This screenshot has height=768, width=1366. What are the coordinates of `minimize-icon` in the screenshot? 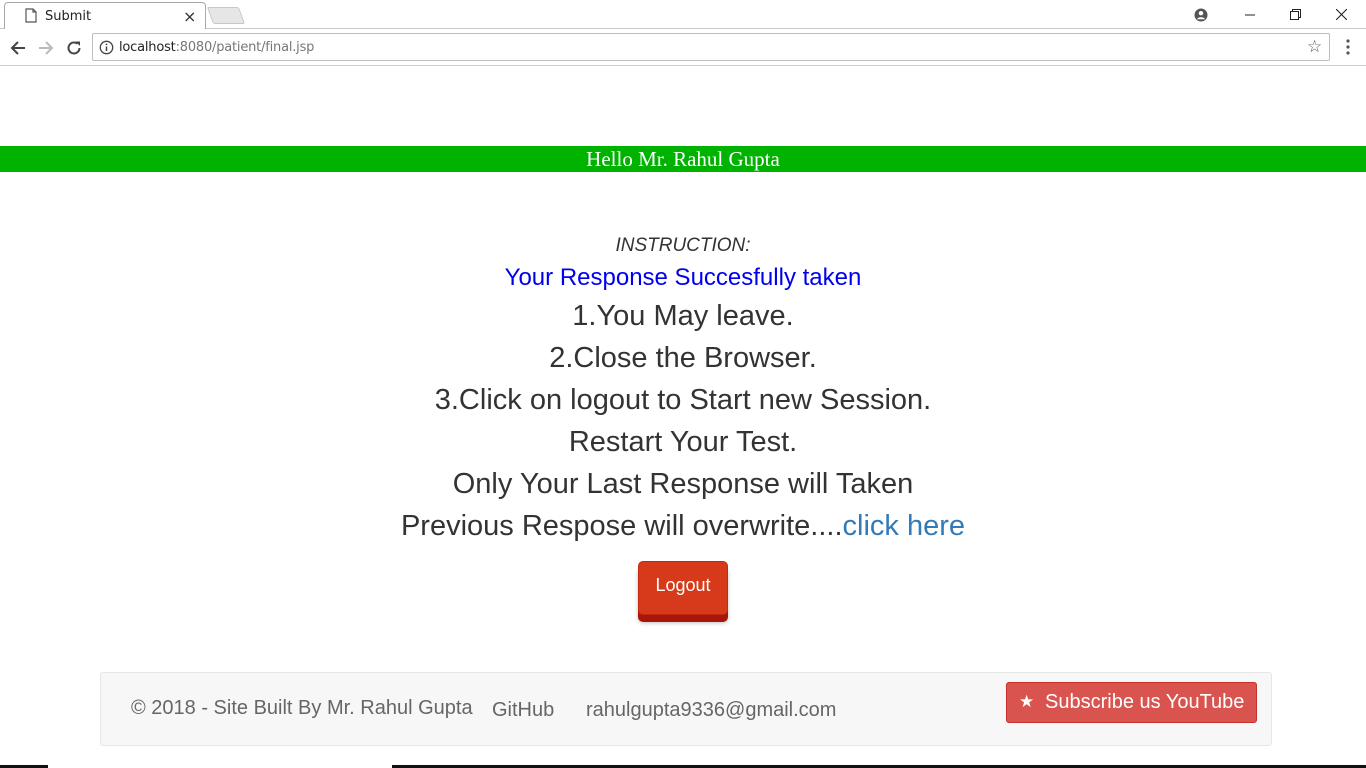 It's located at (1250, 14).